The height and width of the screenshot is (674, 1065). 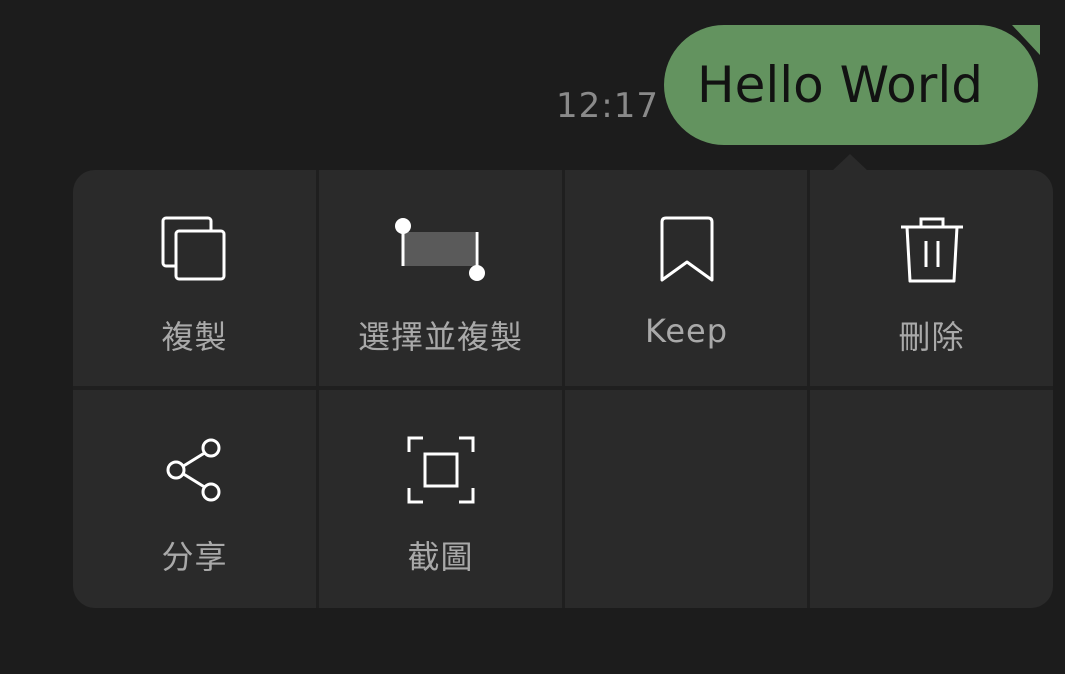 I want to click on select-copy-icon, so click(x=441, y=250).